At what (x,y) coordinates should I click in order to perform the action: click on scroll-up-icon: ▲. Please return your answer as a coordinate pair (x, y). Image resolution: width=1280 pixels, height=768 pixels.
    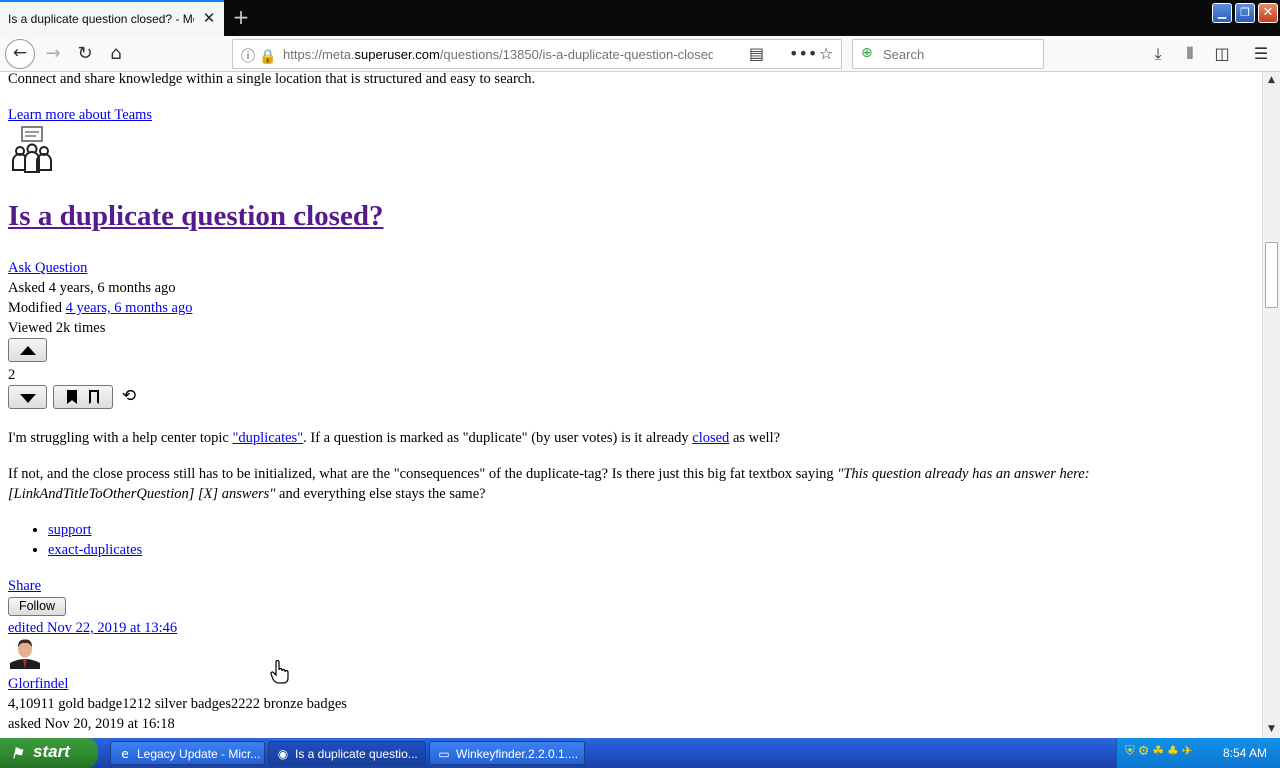
    Looking at the image, I should click on (1271, 80).